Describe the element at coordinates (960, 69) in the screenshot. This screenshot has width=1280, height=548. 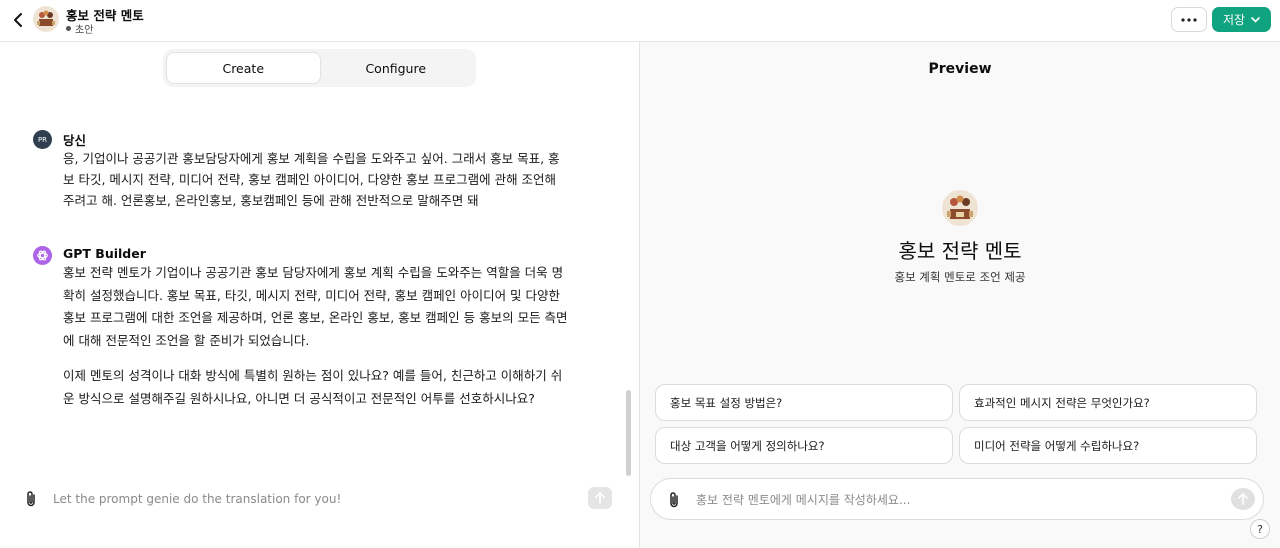
I see `preview-title: Preview` at that location.